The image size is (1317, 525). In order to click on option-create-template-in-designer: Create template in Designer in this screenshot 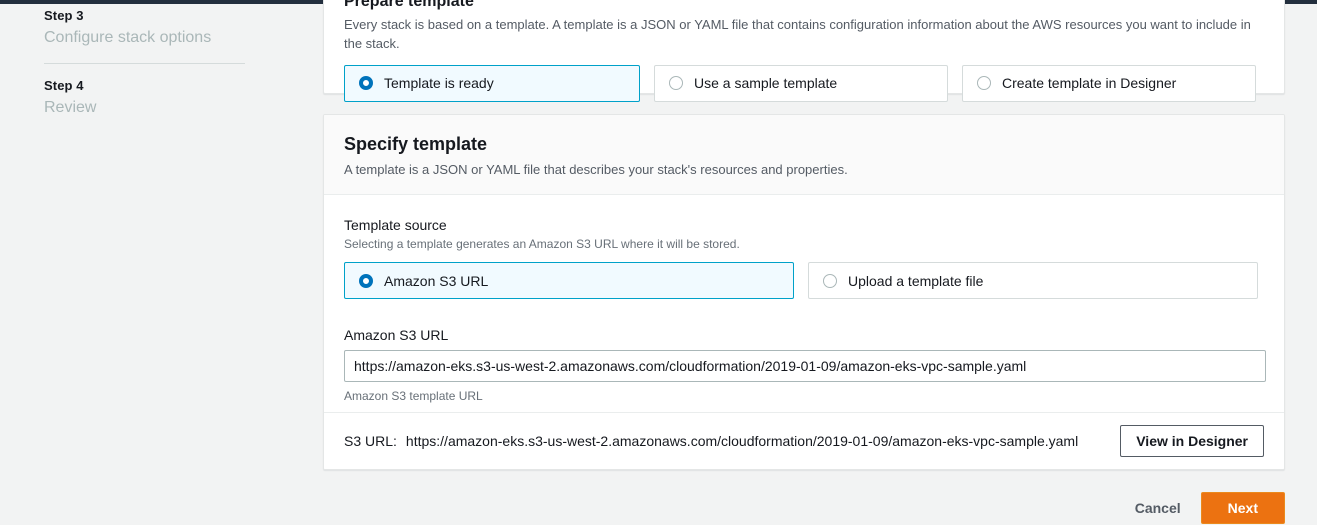, I will do `click(1109, 83)`.